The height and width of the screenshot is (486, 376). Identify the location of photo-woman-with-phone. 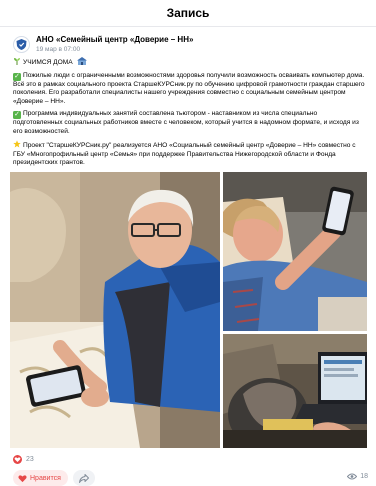
(295, 251).